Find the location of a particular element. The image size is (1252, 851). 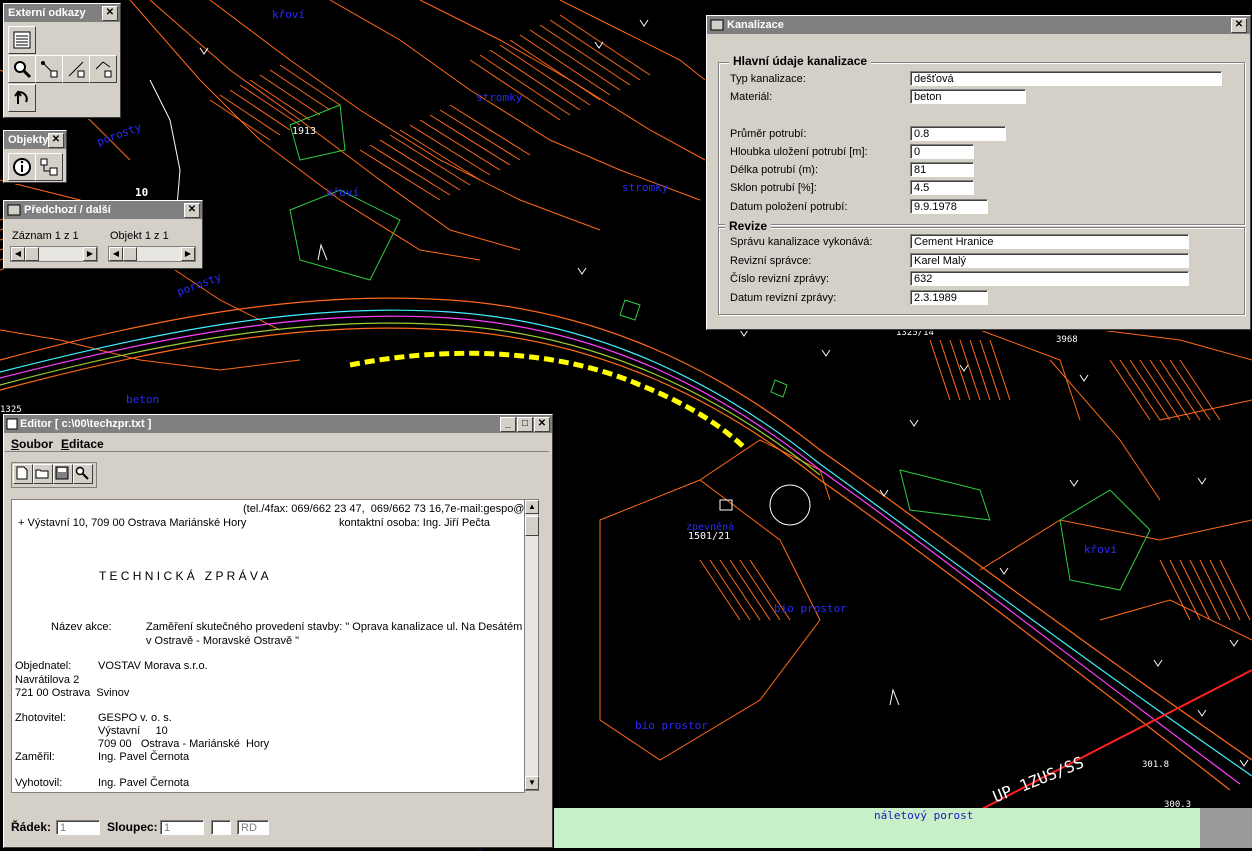

window-title-text: Editor [ c:\00\techzpr.txt ] is located at coordinates (86, 424).